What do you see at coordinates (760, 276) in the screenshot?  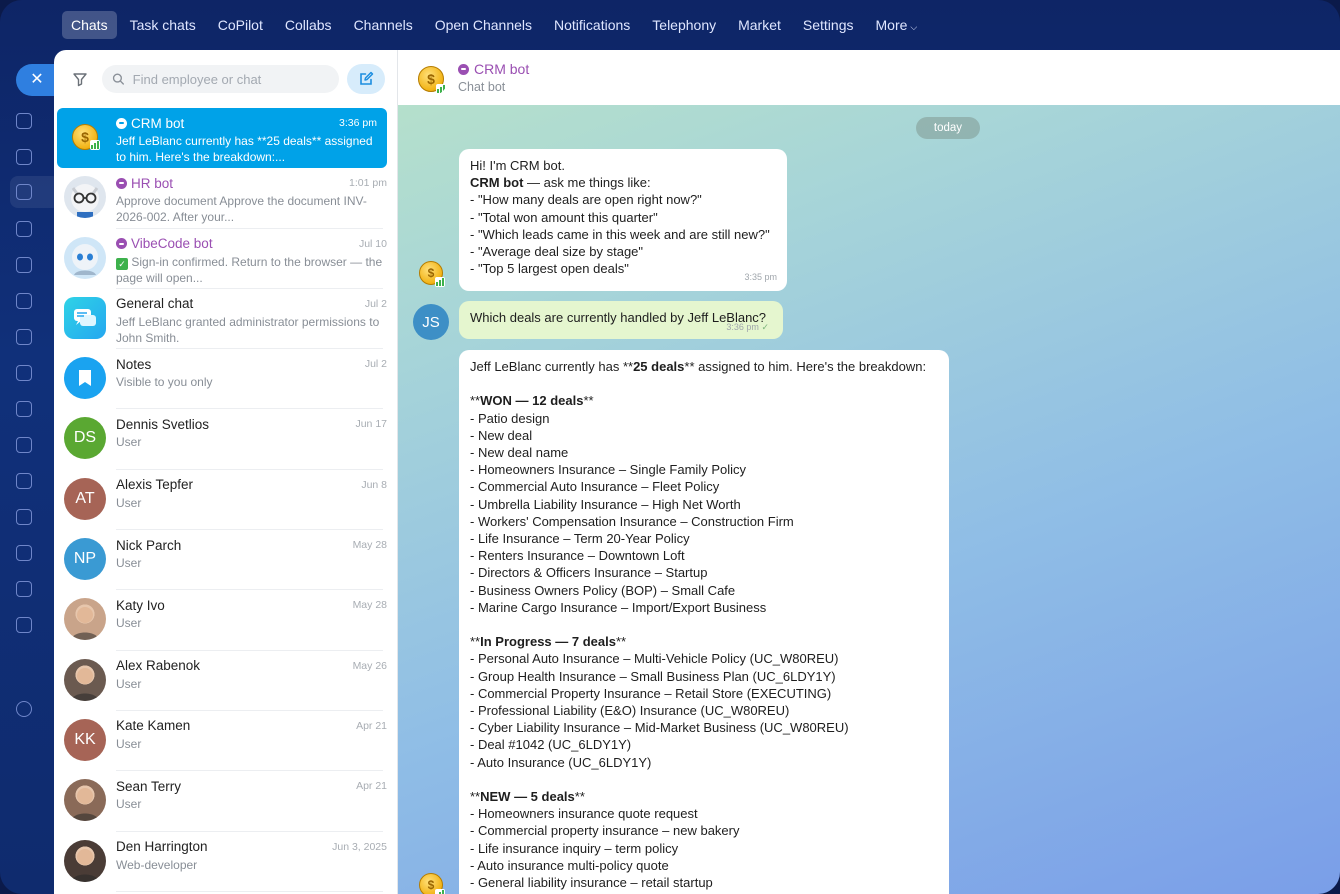 I see `message-time: 3:35 pm` at bounding box center [760, 276].